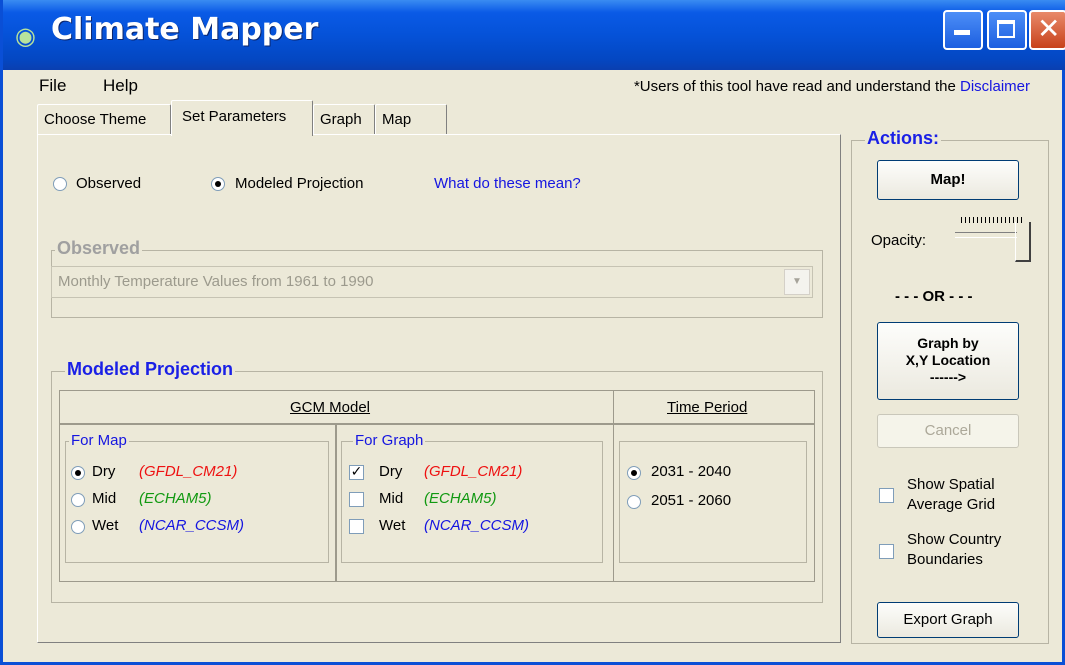 The image size is (1065, 665). Describe the element at coordinates (707, 407) in the screenshot. I see `time-period-header: Time Period` at that location.